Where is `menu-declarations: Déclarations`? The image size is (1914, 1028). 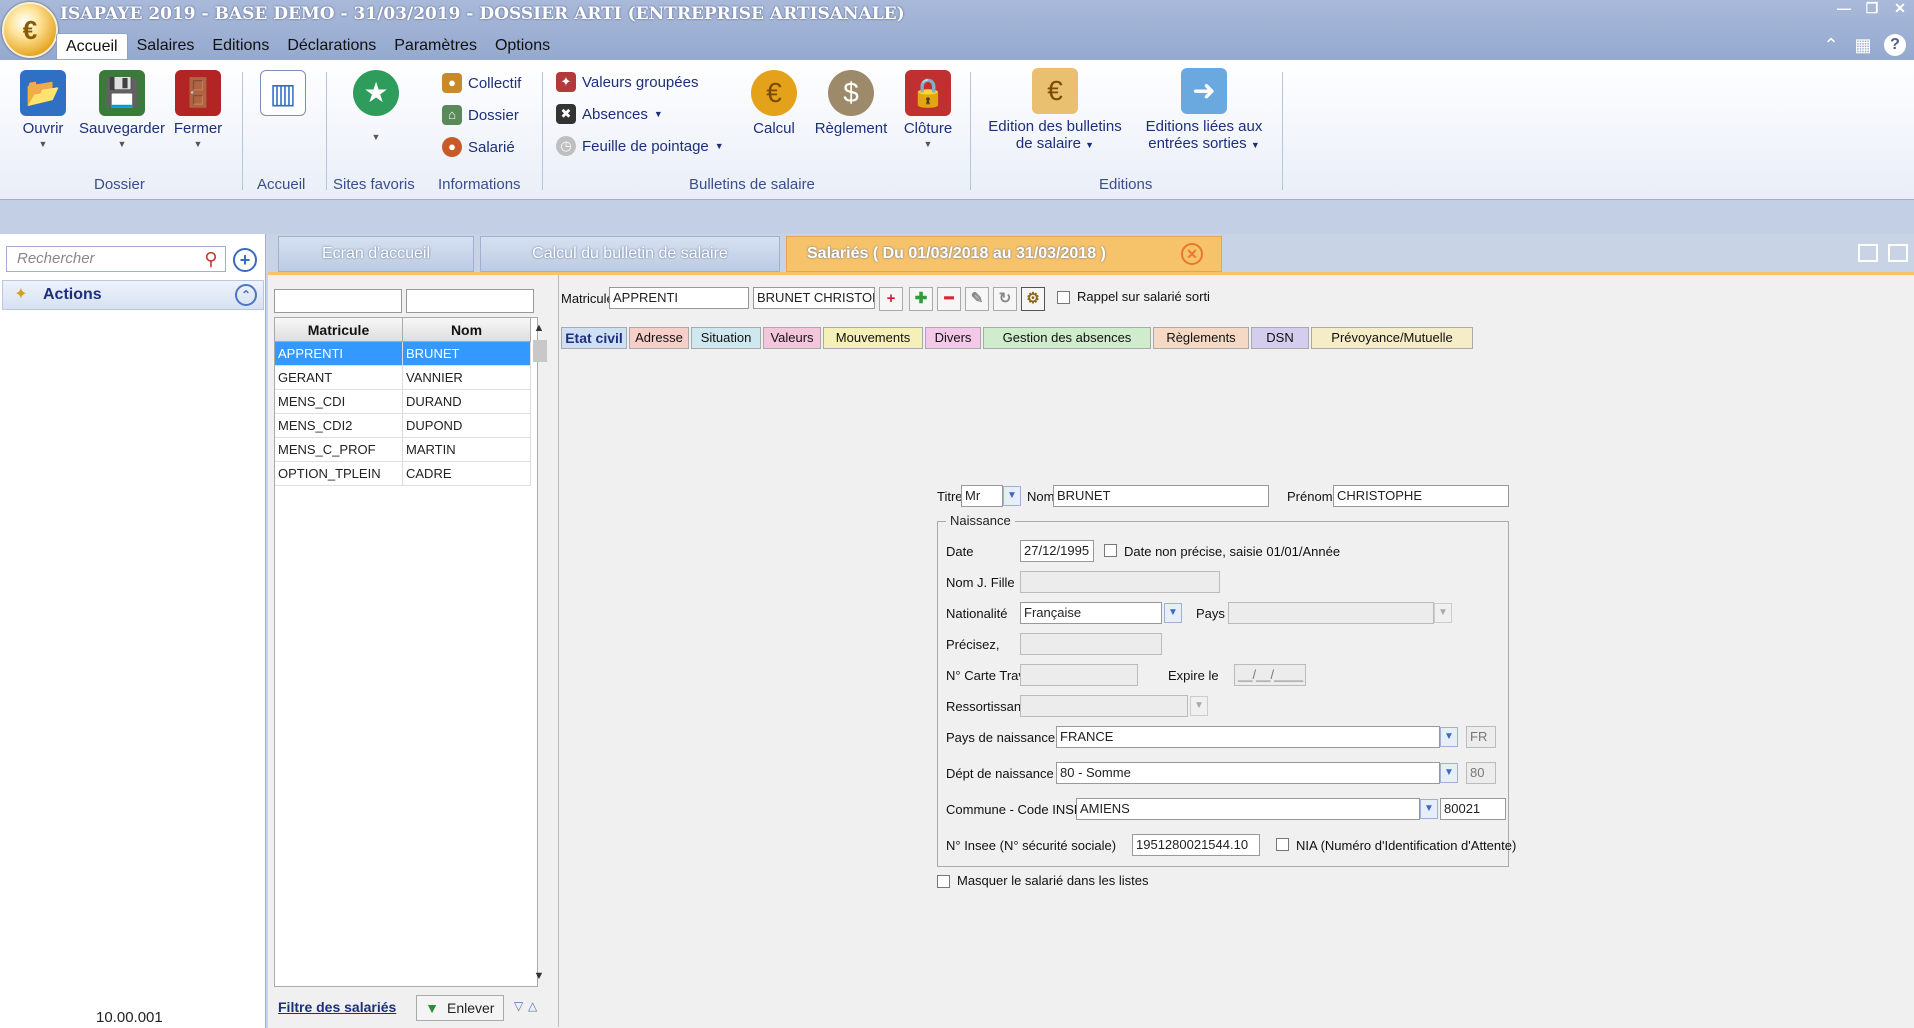
menu-declarations: Déclarations is located at coordinates (331, 46).